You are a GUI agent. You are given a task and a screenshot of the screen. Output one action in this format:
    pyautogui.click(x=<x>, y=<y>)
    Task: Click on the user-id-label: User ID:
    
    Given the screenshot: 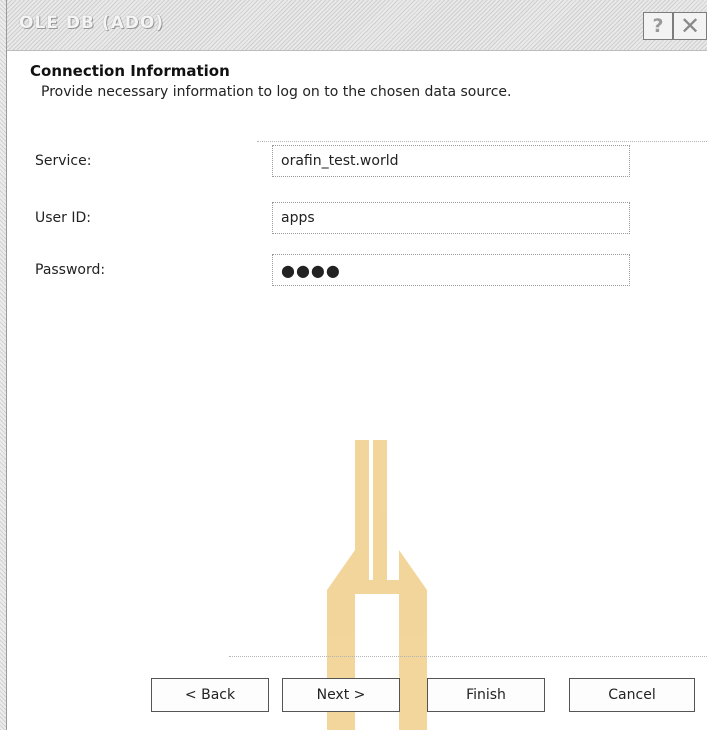 What is the action you would take?
    pyautogui.click(x=63, y=218)
    